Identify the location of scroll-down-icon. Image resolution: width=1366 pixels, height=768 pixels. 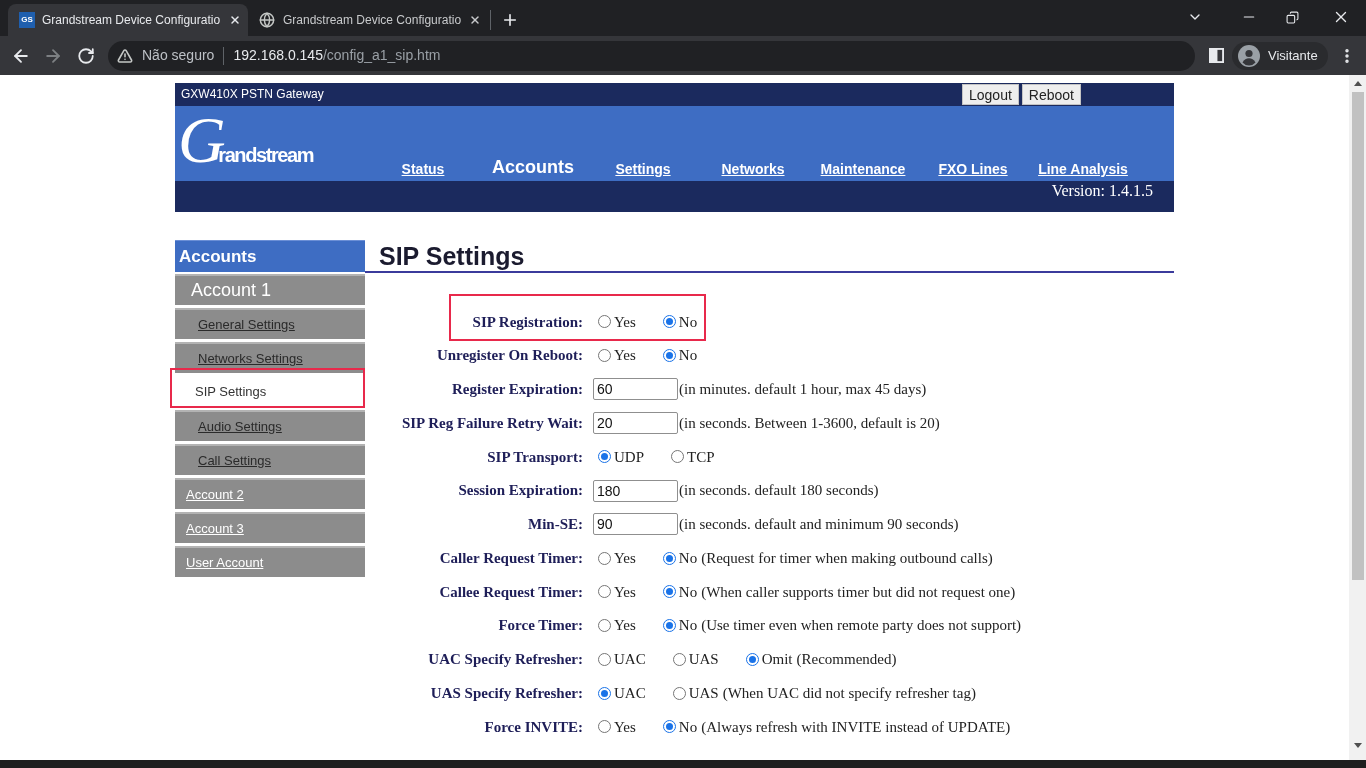
(1357, 745).